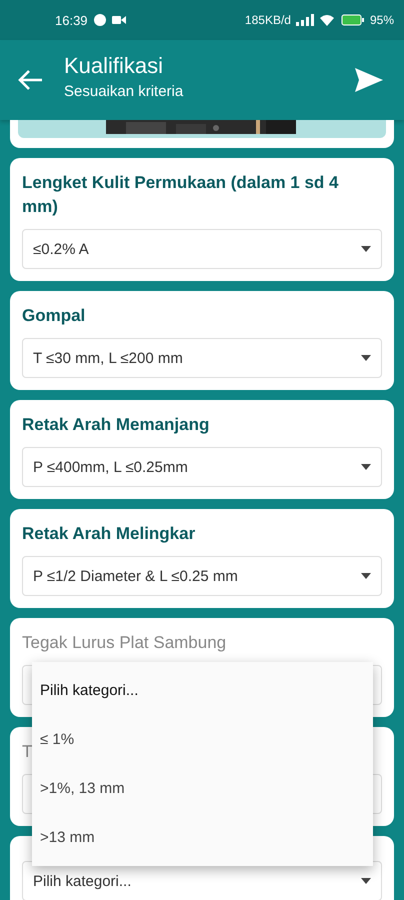 The image size is (404, 900). I want to click on criteria-title: Retak Arah Memanjang, so click(116, 425).